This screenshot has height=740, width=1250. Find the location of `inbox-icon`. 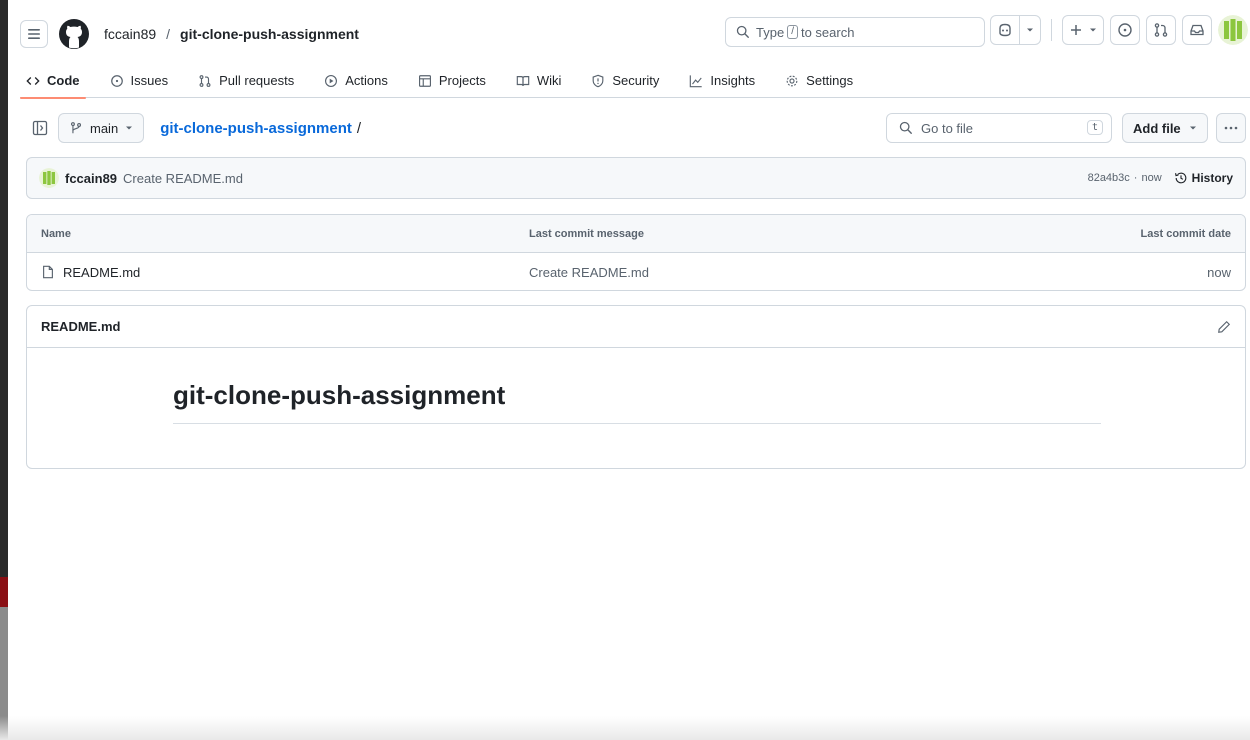

inbox-icon is located at coordinates (1197, 30).